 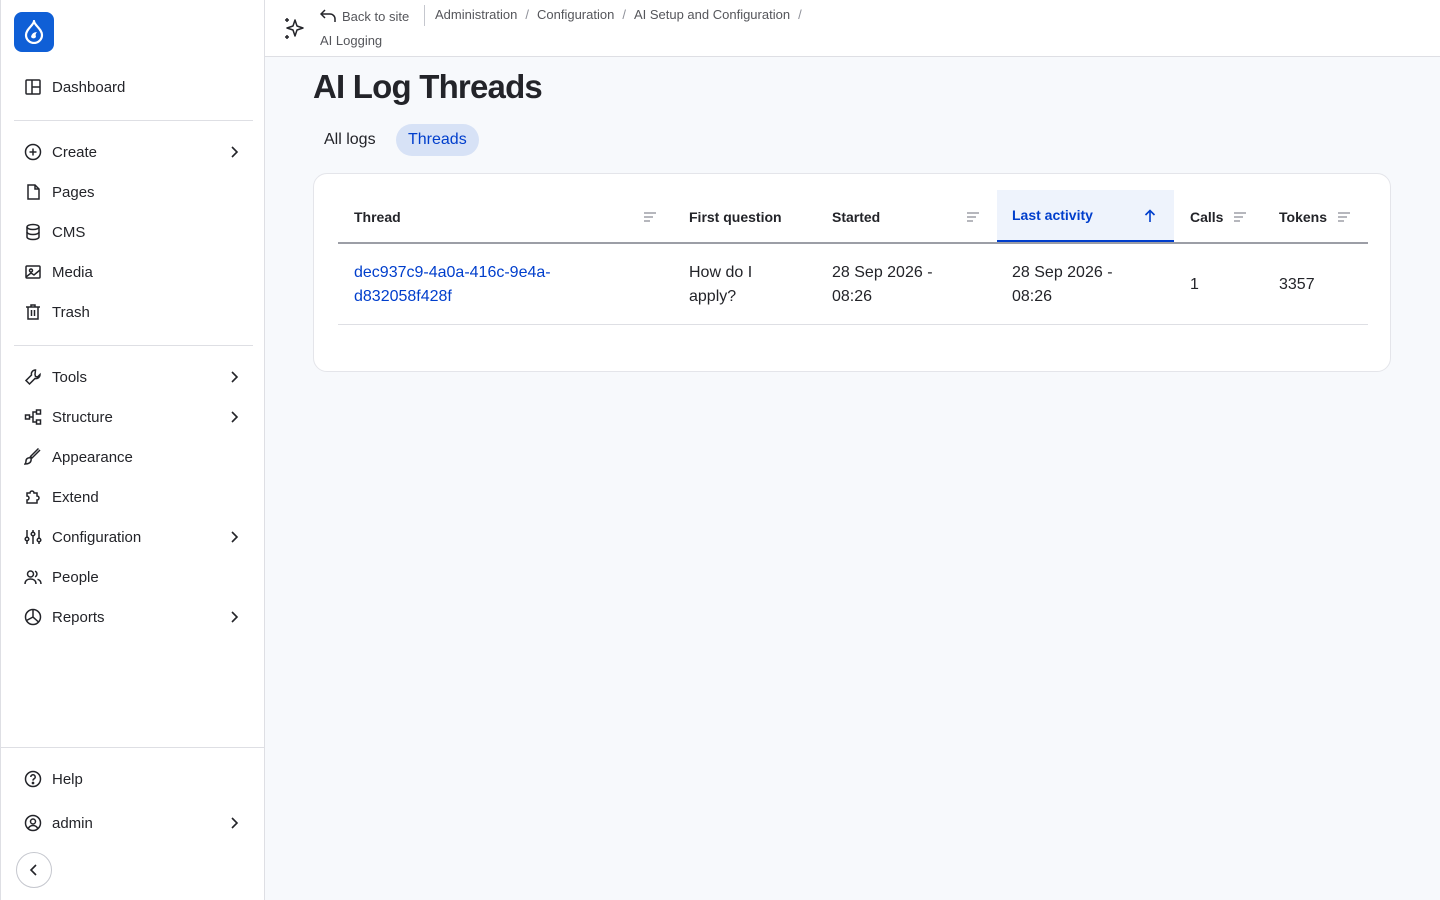 What do you see at coordinates (377, 216) in the screenshot?
I see `column-header-label: Thread` at bounding box center [377, 216].